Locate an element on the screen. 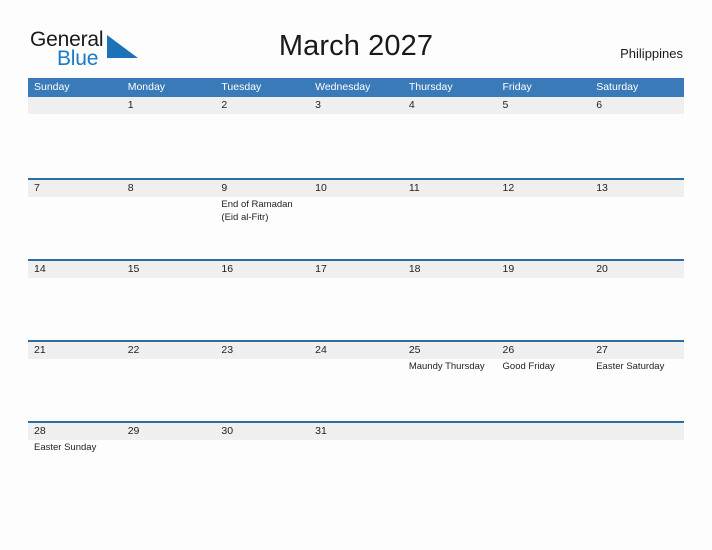 The image size is (712, 550). day-number: 23 is located at coordinates (227, 350).